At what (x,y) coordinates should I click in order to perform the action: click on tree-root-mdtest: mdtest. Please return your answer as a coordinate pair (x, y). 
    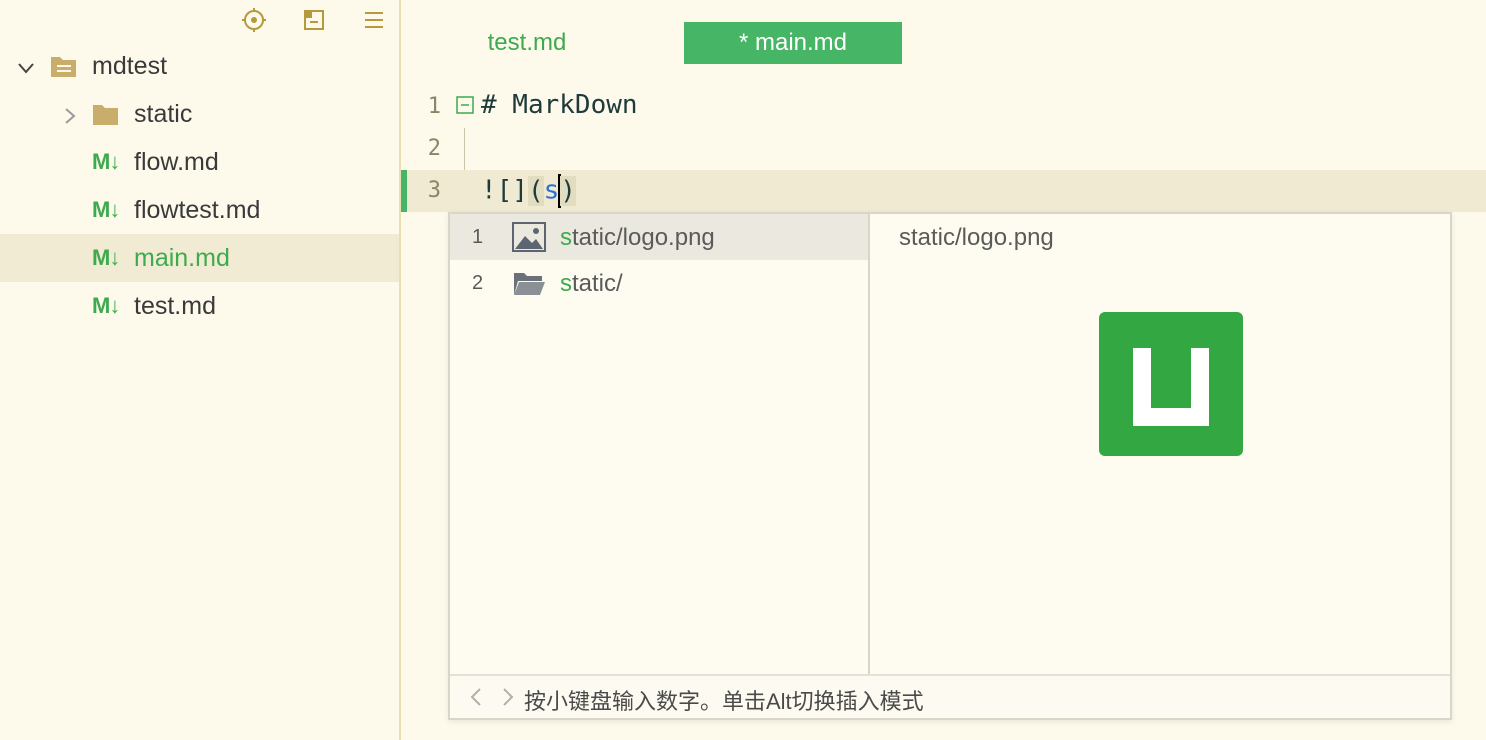
    Looking at the image, I should click on (199, 66).